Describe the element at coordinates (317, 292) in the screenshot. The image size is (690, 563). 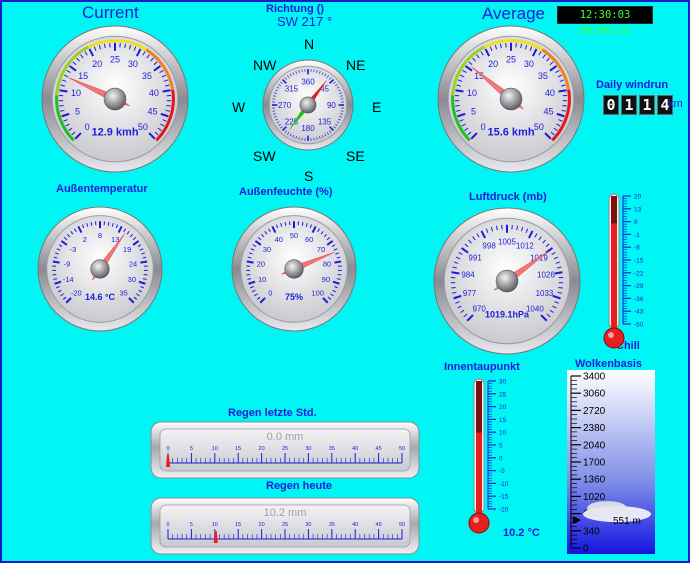
I see `tick-label: 100` at that location.